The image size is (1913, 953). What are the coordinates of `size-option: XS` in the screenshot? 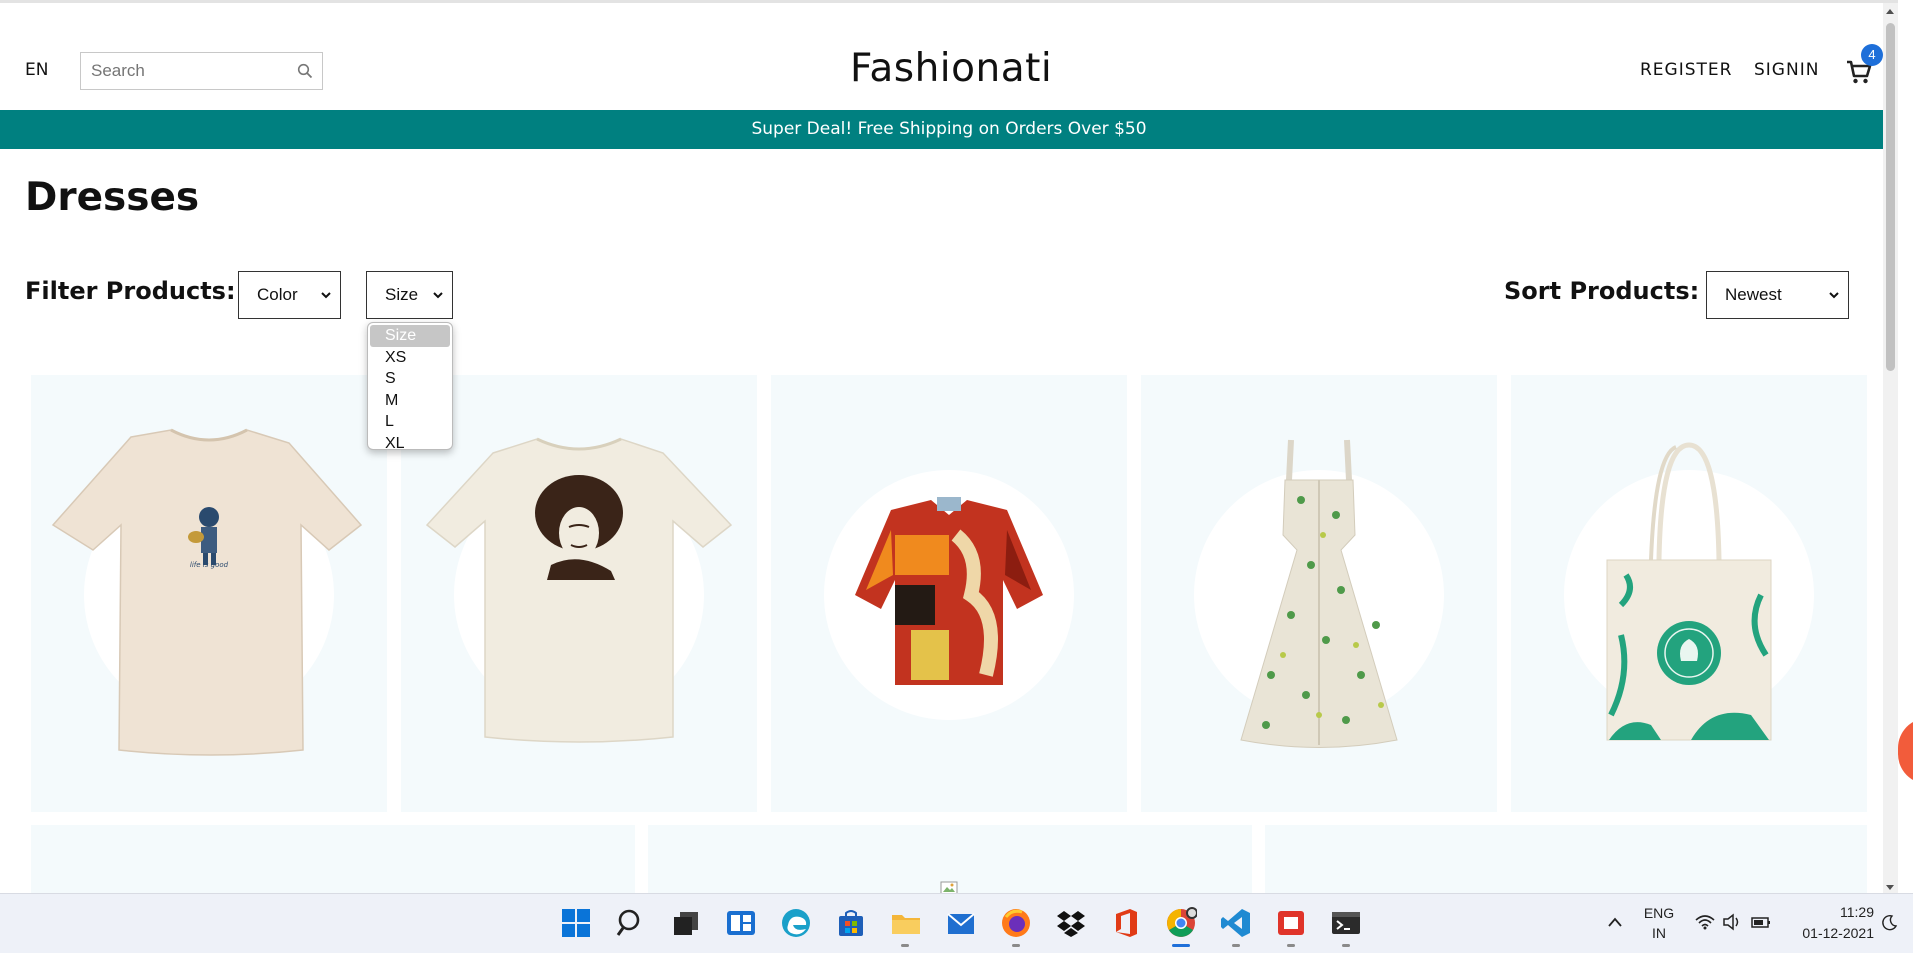 It's located at (410, 358).